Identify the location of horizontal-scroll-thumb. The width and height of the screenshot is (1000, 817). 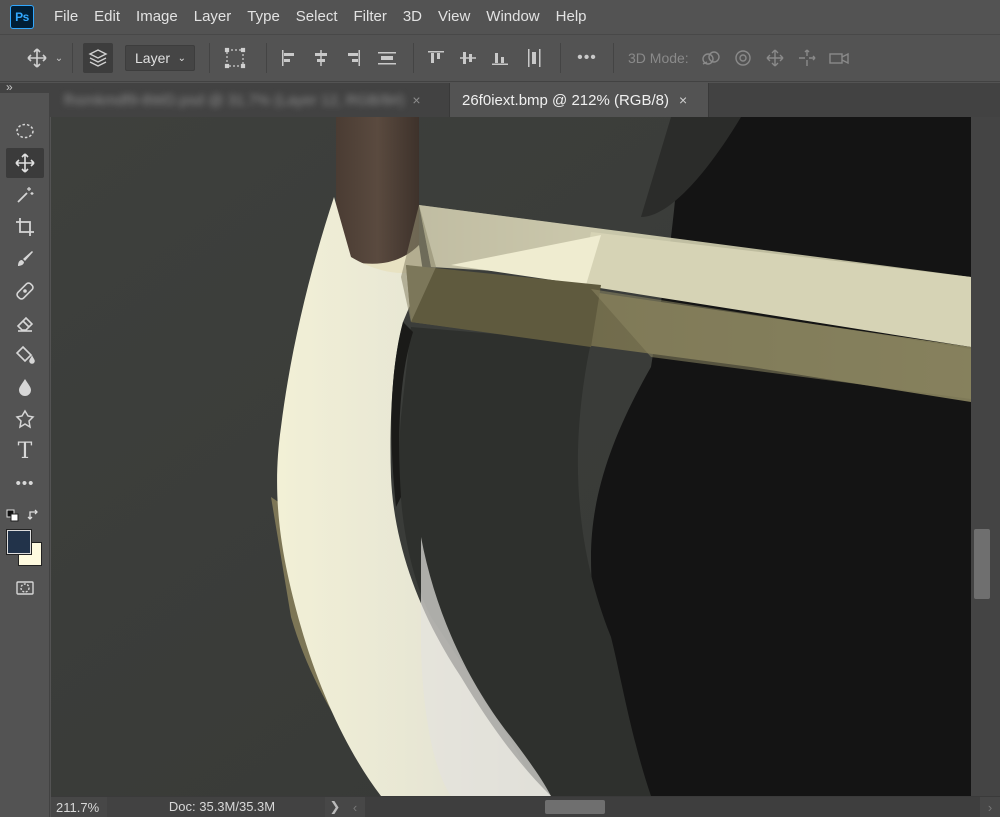
(575, 807).